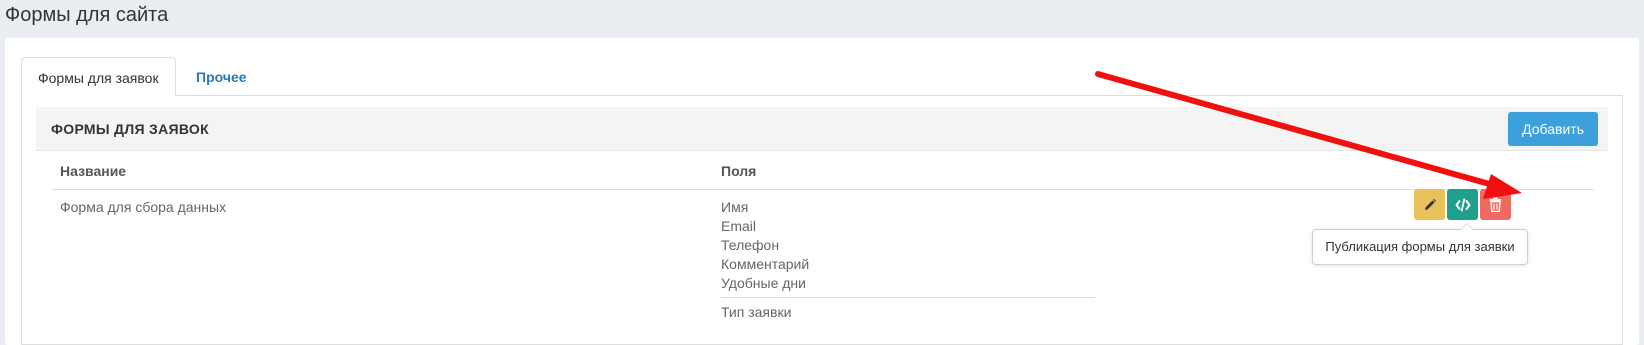 The image size is (1644, 345). I want to click on field-item: Email, so click(739, 226).